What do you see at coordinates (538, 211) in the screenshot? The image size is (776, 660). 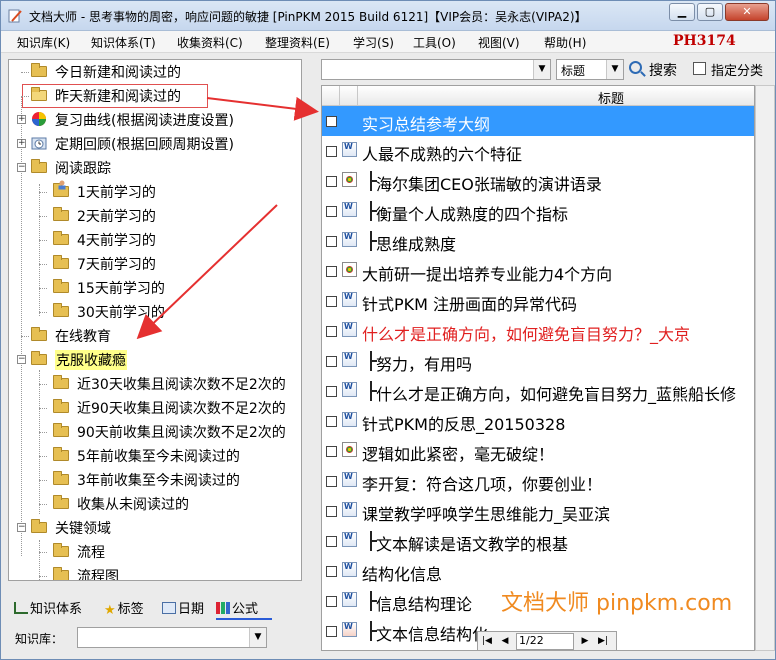 I see `list-item: 衡量个人成熟度的四个指标` at bounding box center [538, 211].